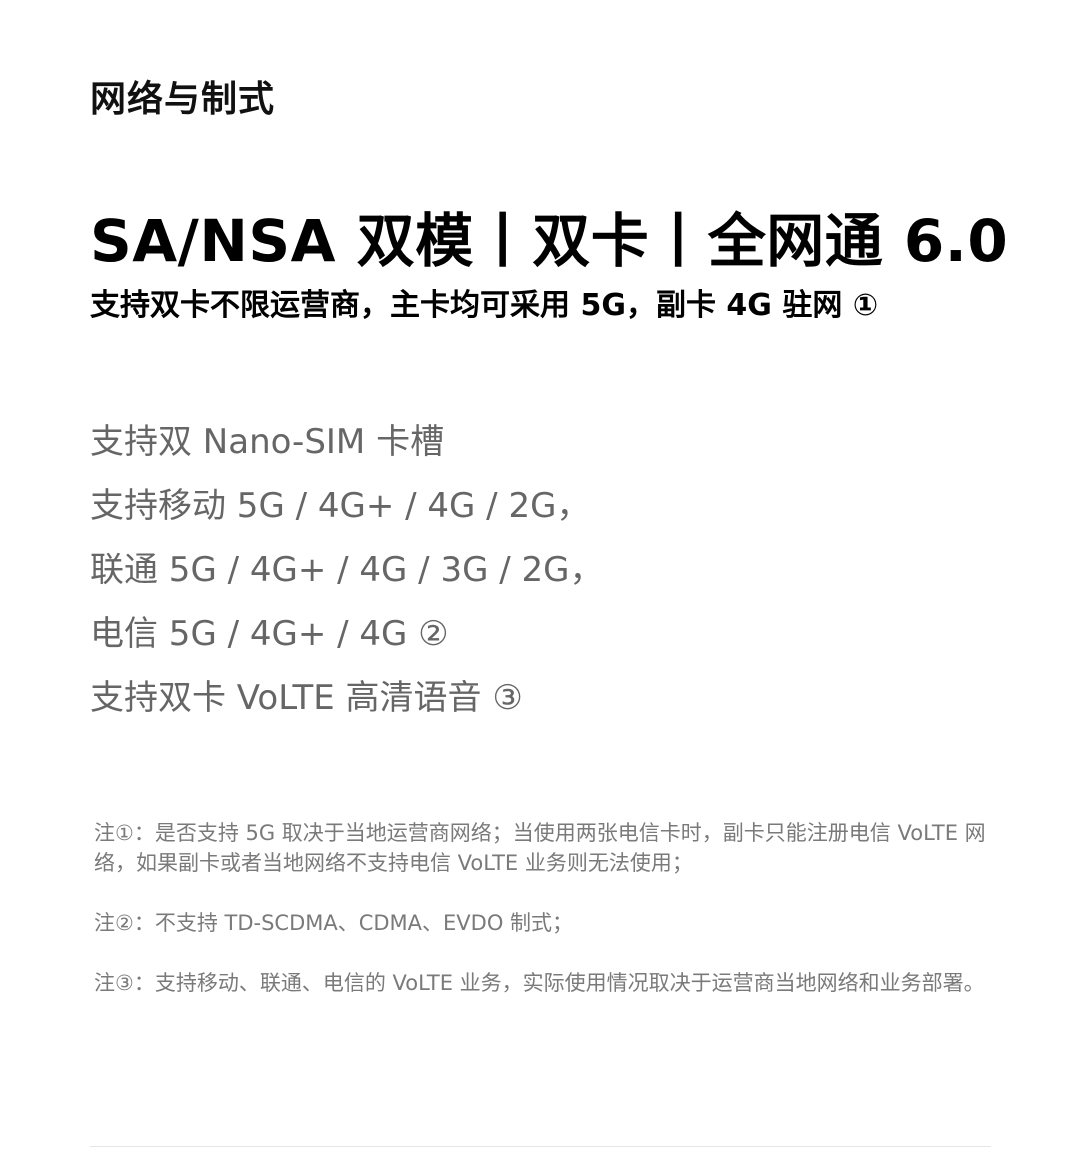 The image size is (1080, 1174). What do you see at coordinates (334, 923) in the screenshot?
I see `footnote-2: 注②：不支持 TD-SCDMA、CDMA、EVDO 制式；` at bounding box center [334, 923].